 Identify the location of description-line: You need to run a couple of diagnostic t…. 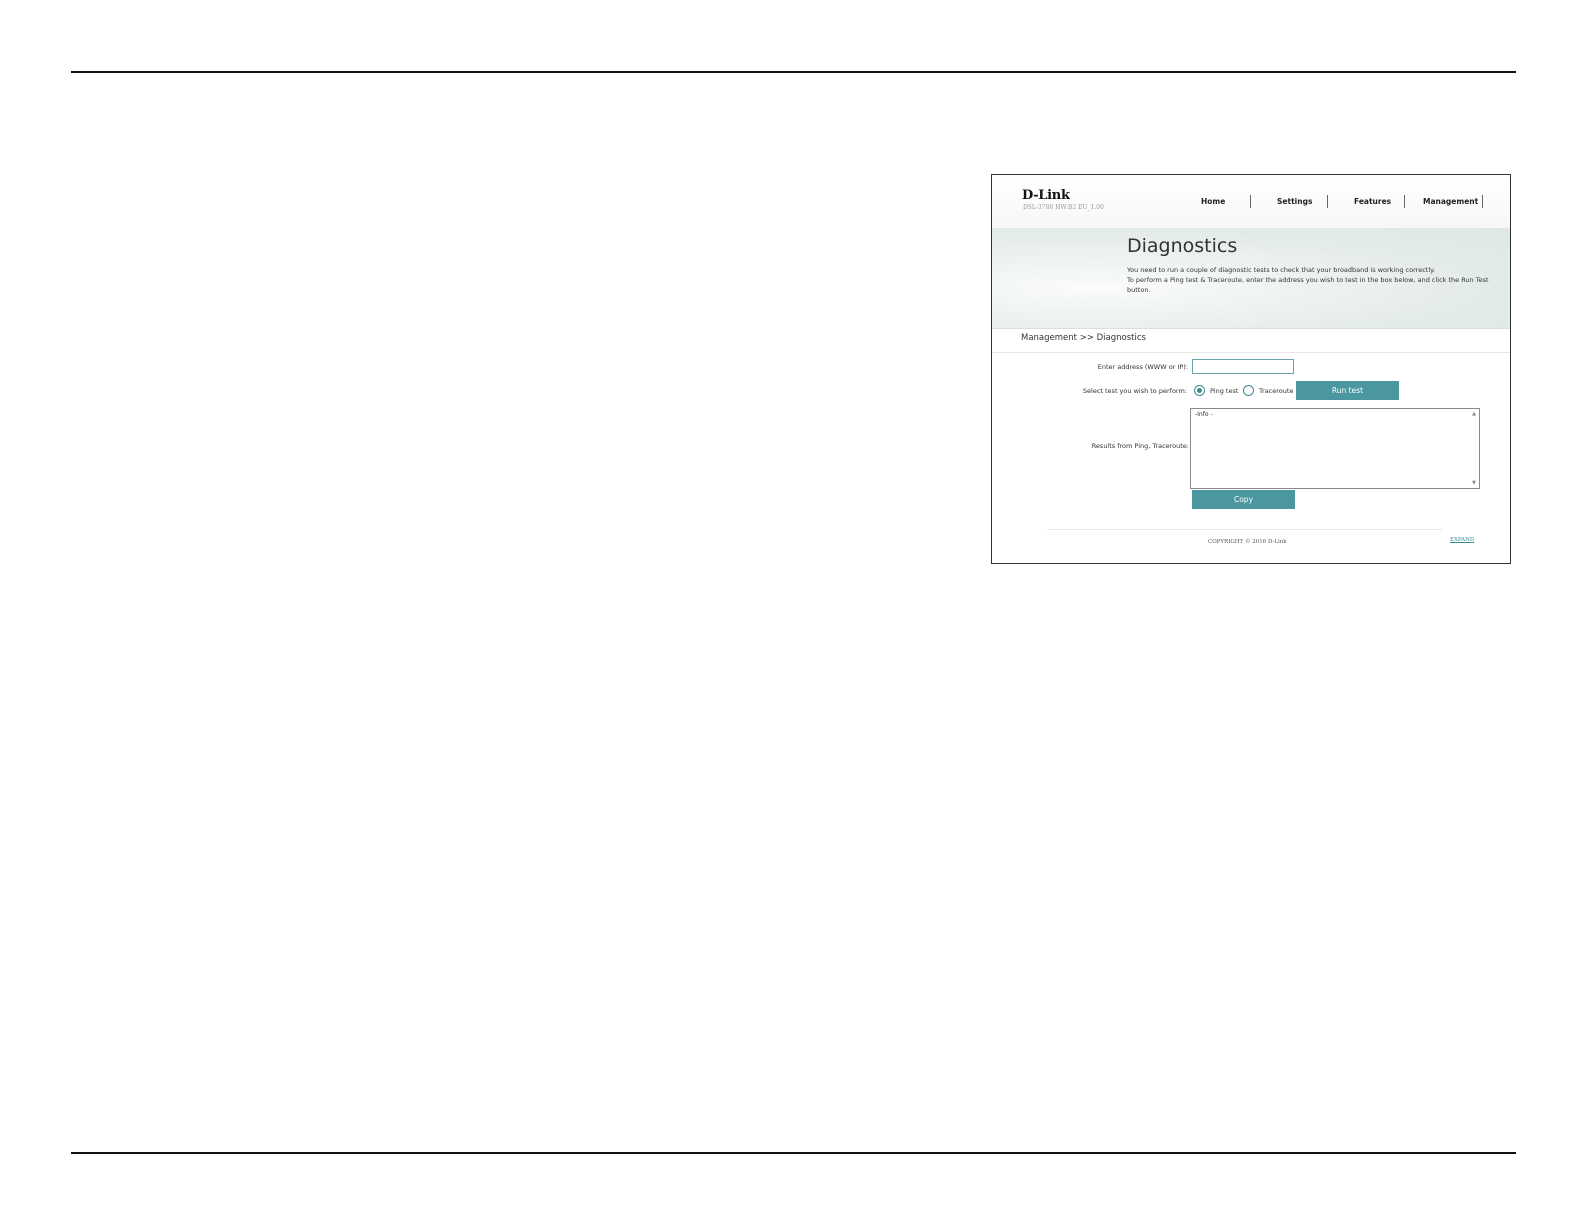
(1281, 270).